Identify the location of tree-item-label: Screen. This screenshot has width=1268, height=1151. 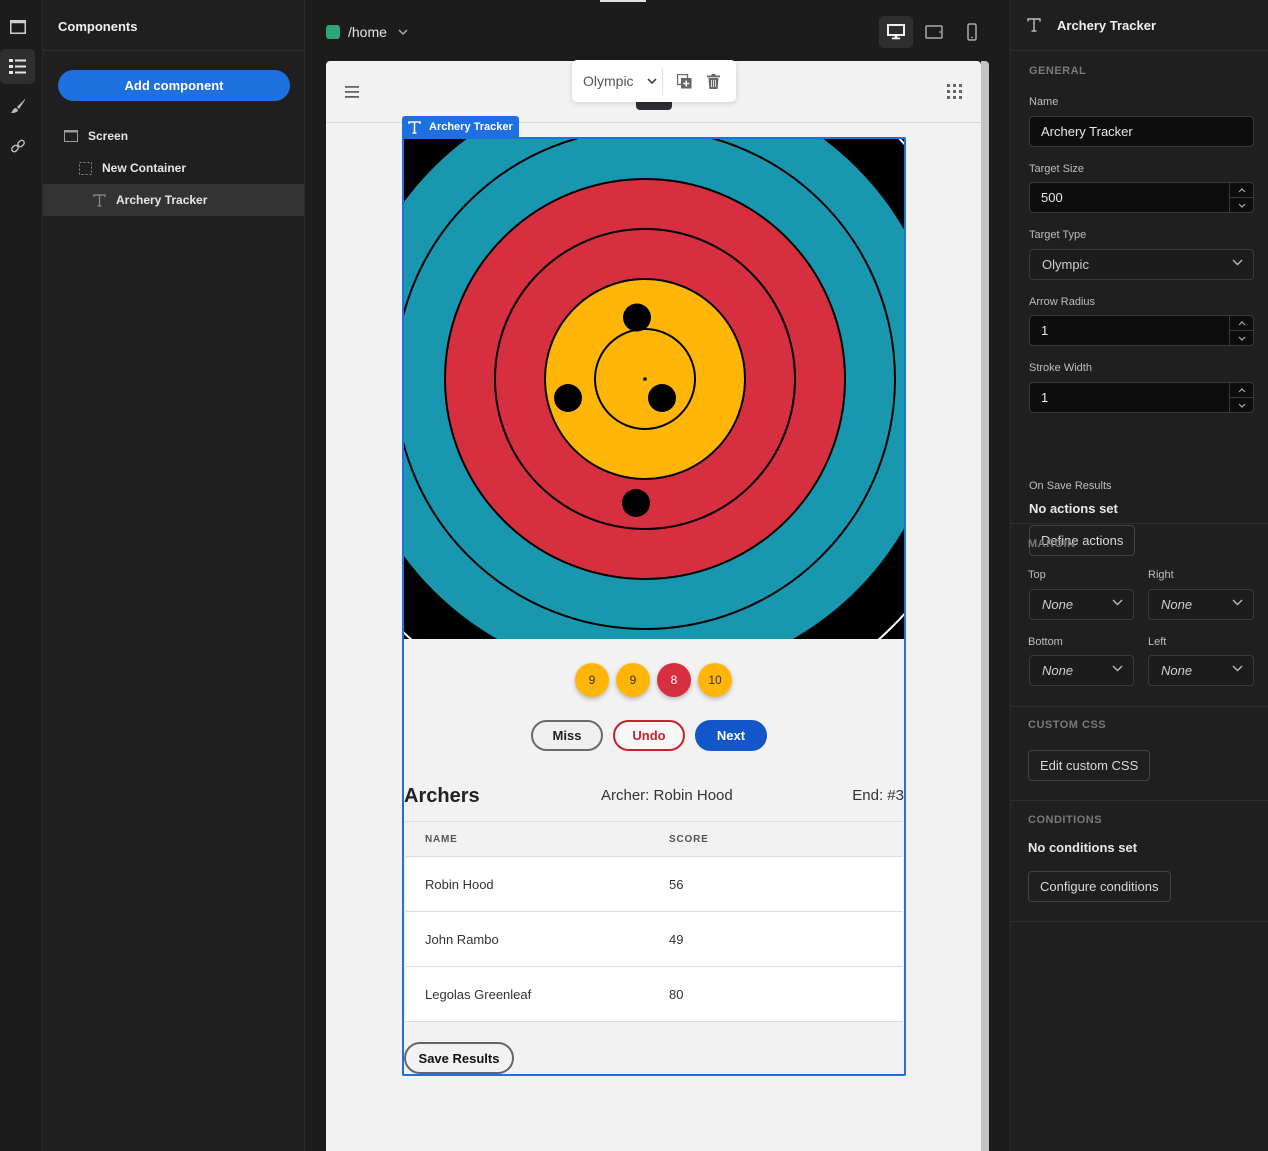
(108, 136).